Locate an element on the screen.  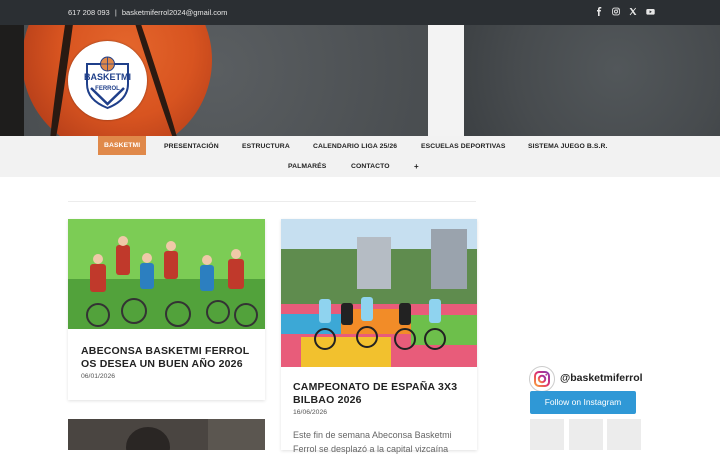
content-divider is located at coordinates (272, 201).